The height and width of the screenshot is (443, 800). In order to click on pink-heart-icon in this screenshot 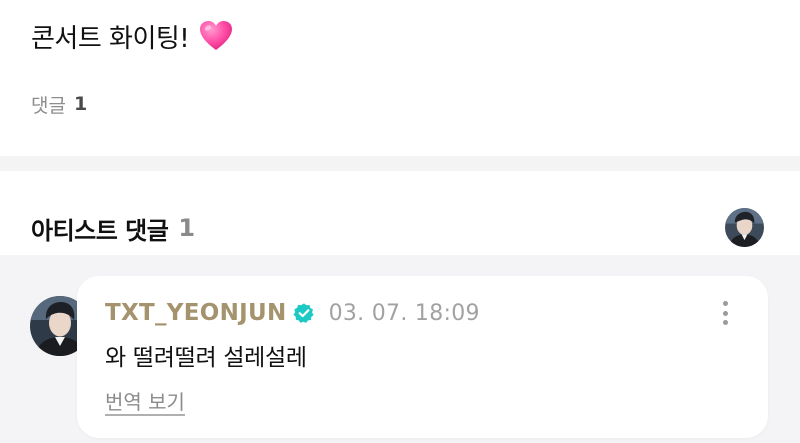, I will do `click(216, 36)`.